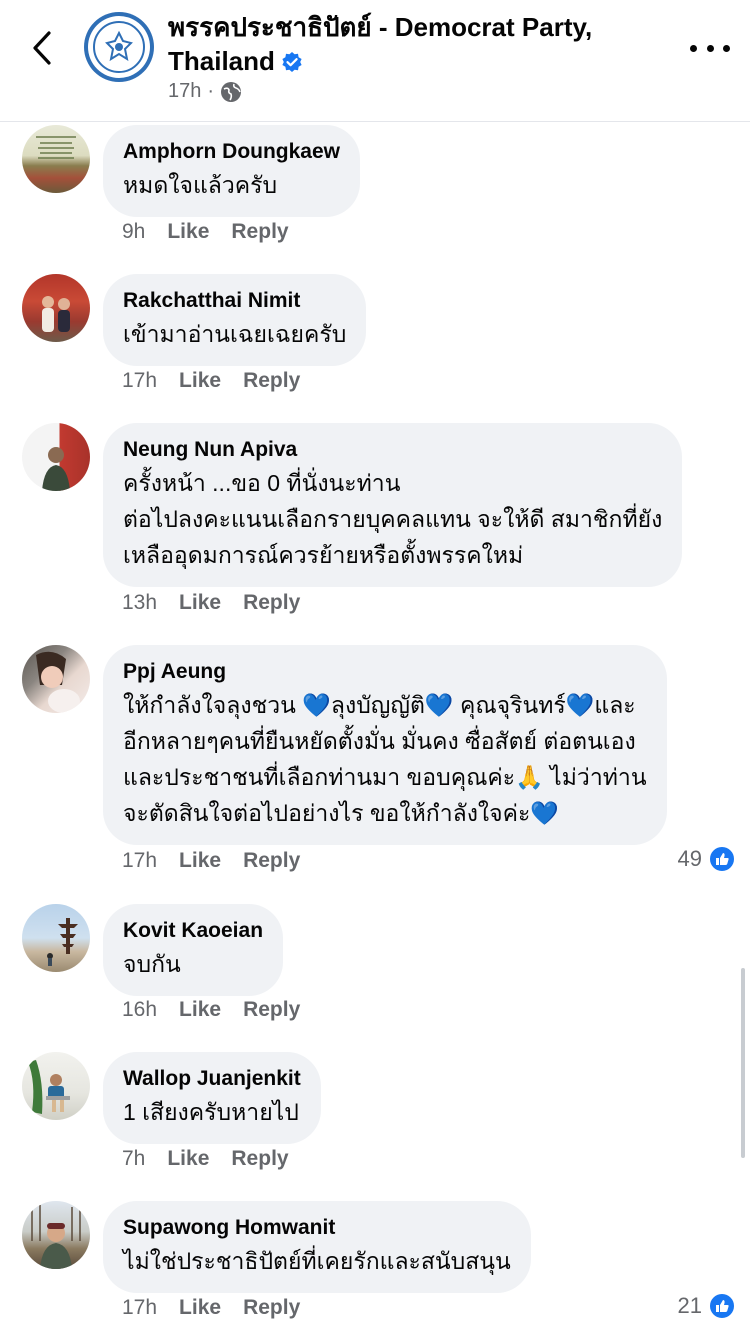  Describe the element at coordinates (231, 152) in the screenshot. I see `comment-author: Amphorn Doungkaew` at that location.